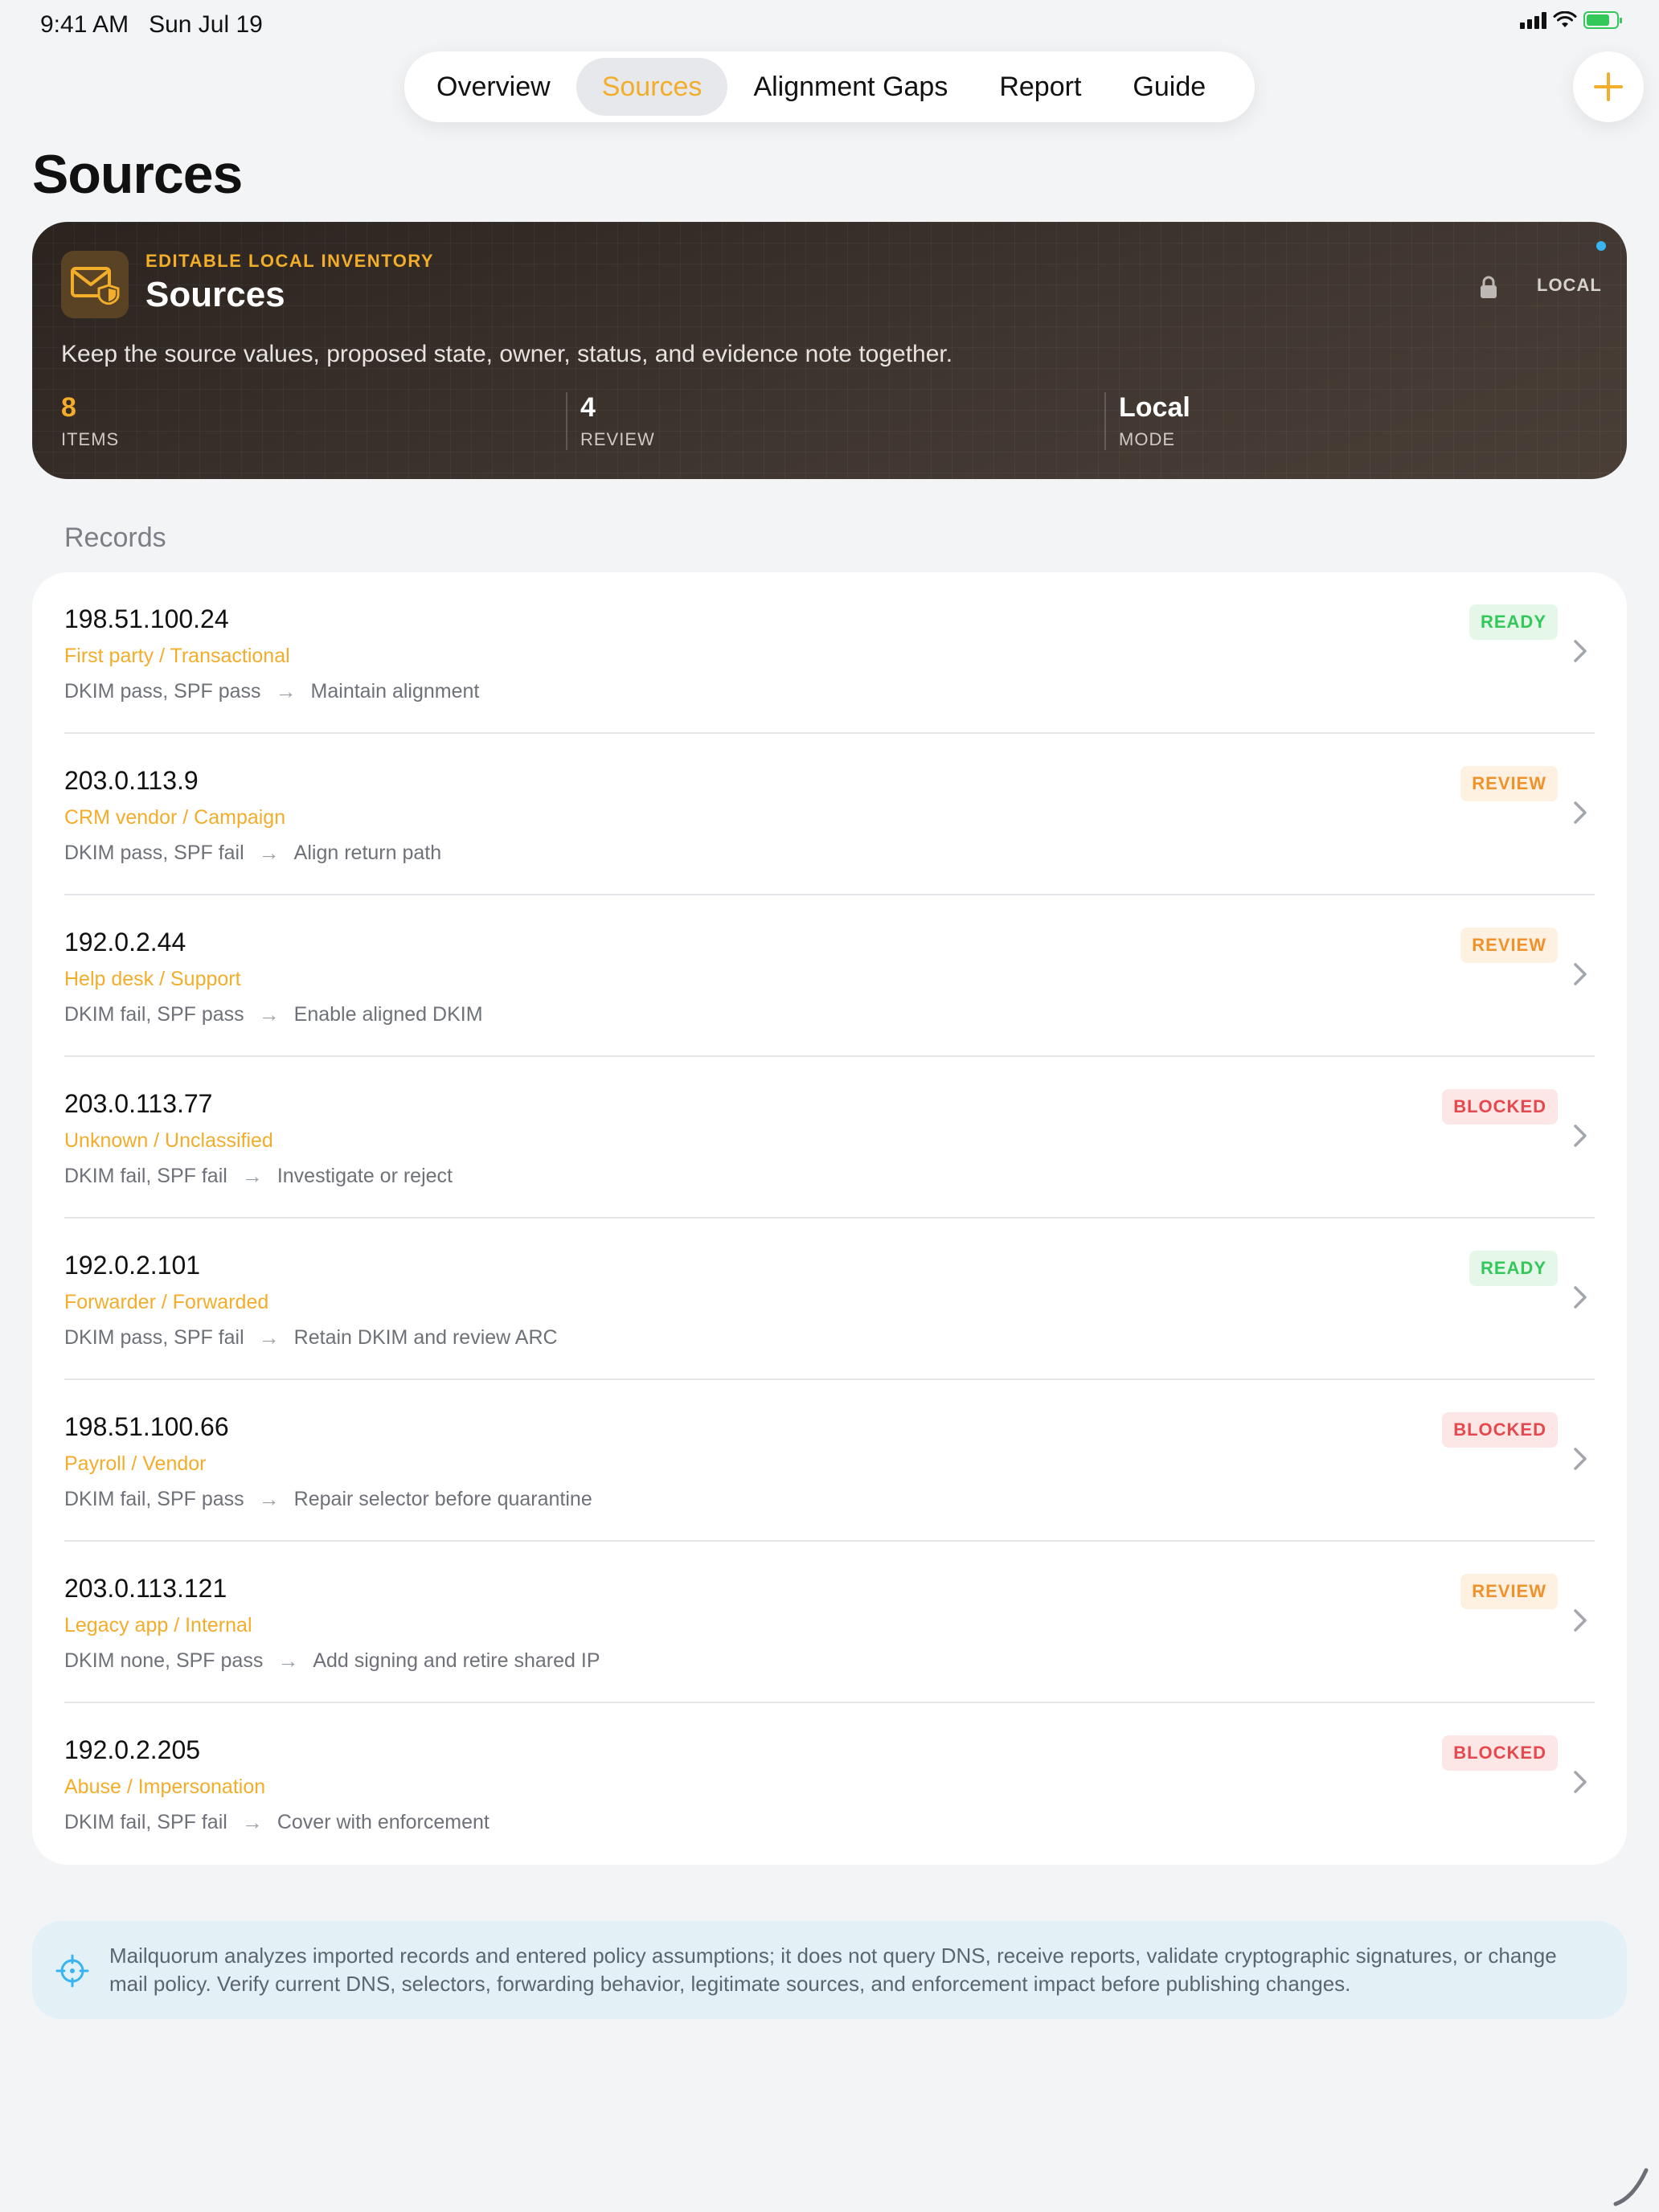 The width and height of the screenshot is (1659, 2212). Describe the element at coordinates (177, 656) in the screenshot. I see `record-category: First party / Transactional` at that location.